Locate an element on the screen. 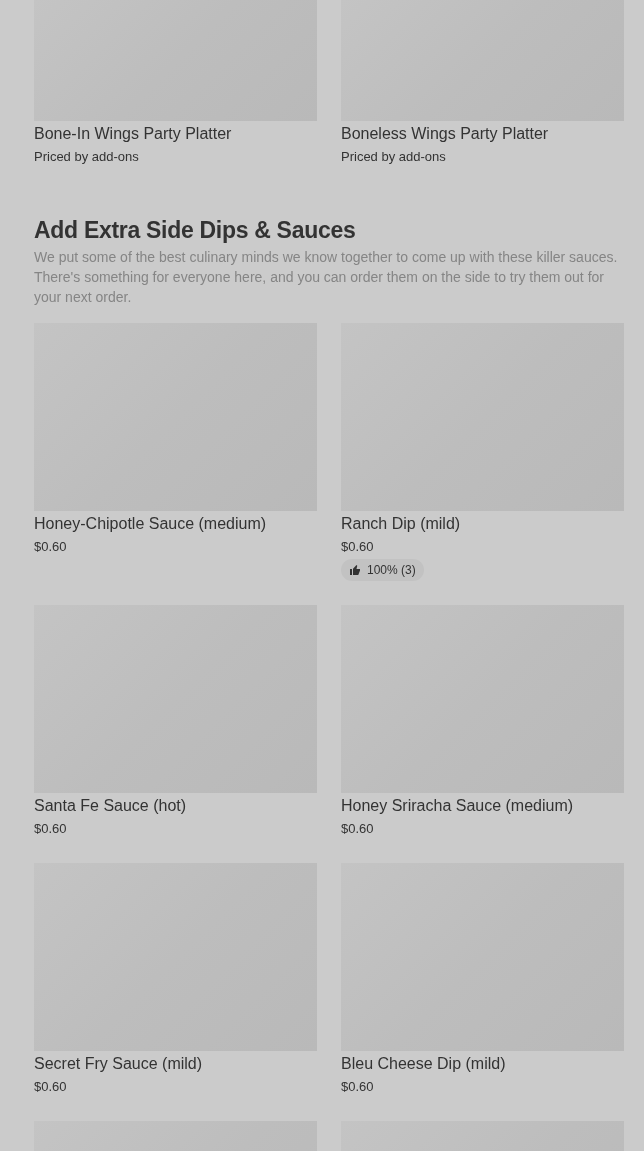  section-heading: Add Extra Side Dips & Sauces is located at coordinates (195, 230).